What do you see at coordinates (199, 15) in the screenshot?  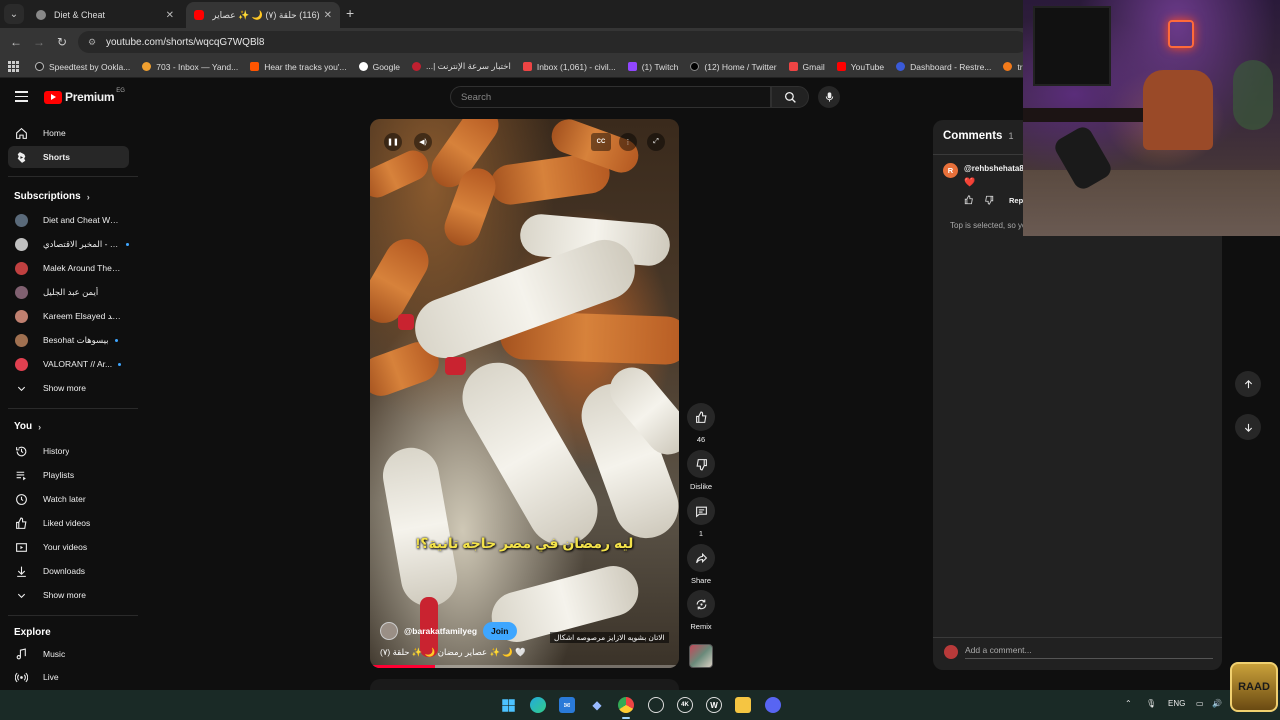 I see `youtube-favicon-icon` at bounding box center [199, 15].